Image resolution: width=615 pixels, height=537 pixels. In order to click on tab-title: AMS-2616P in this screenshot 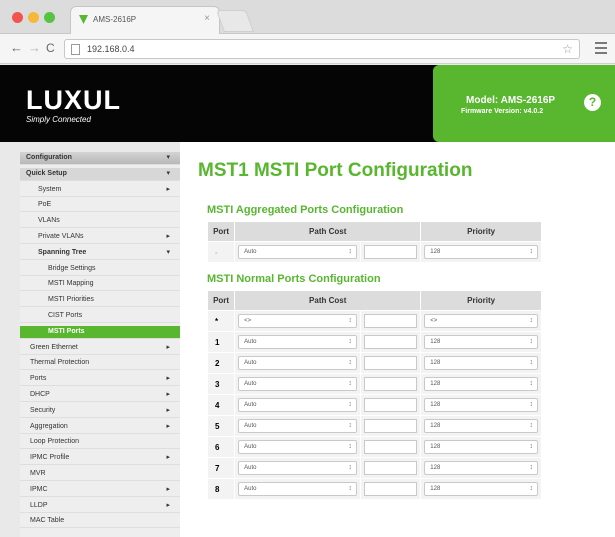, I will do `click(115, 19)`.